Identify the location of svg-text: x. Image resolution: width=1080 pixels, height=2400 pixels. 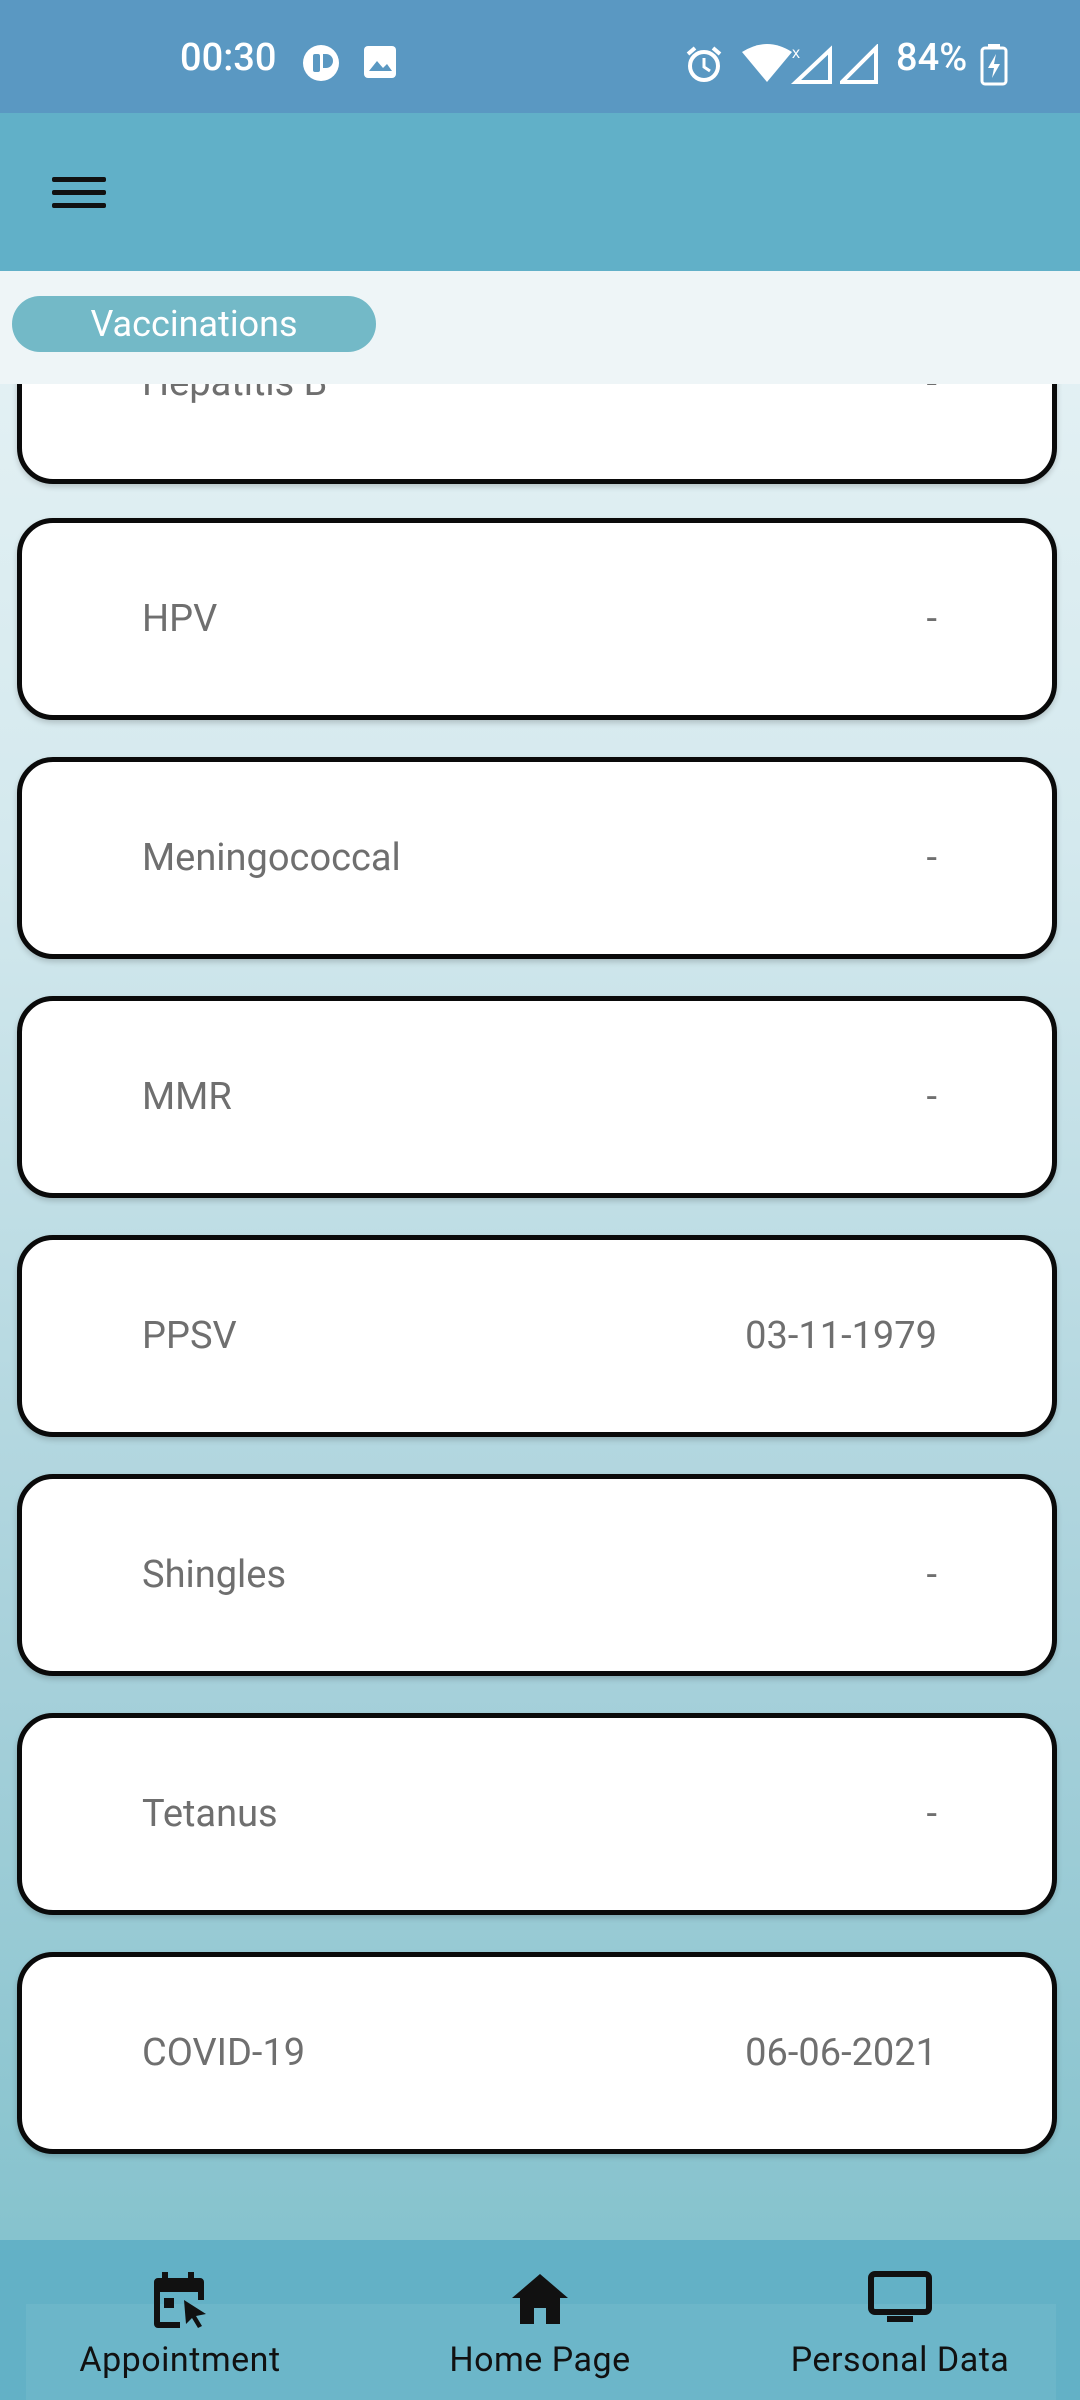
(796, 53).